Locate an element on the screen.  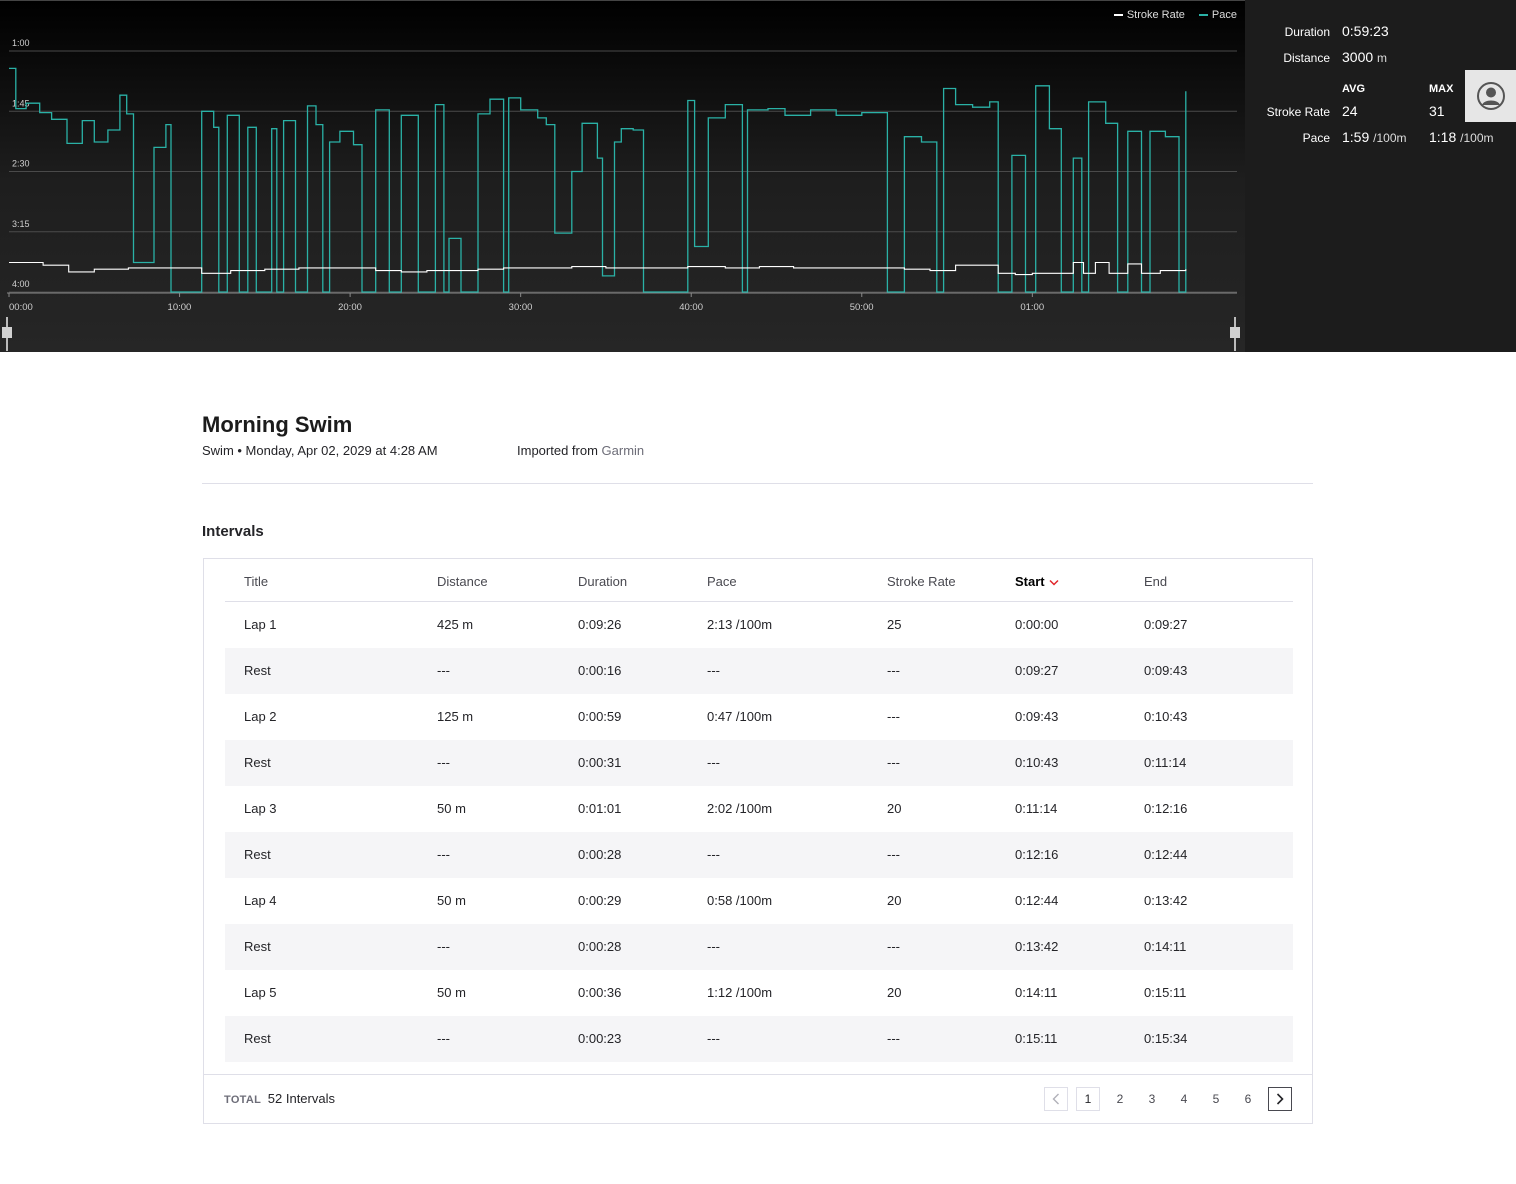
y-tick-label: 1:00 is located at coordinates (21, 43).